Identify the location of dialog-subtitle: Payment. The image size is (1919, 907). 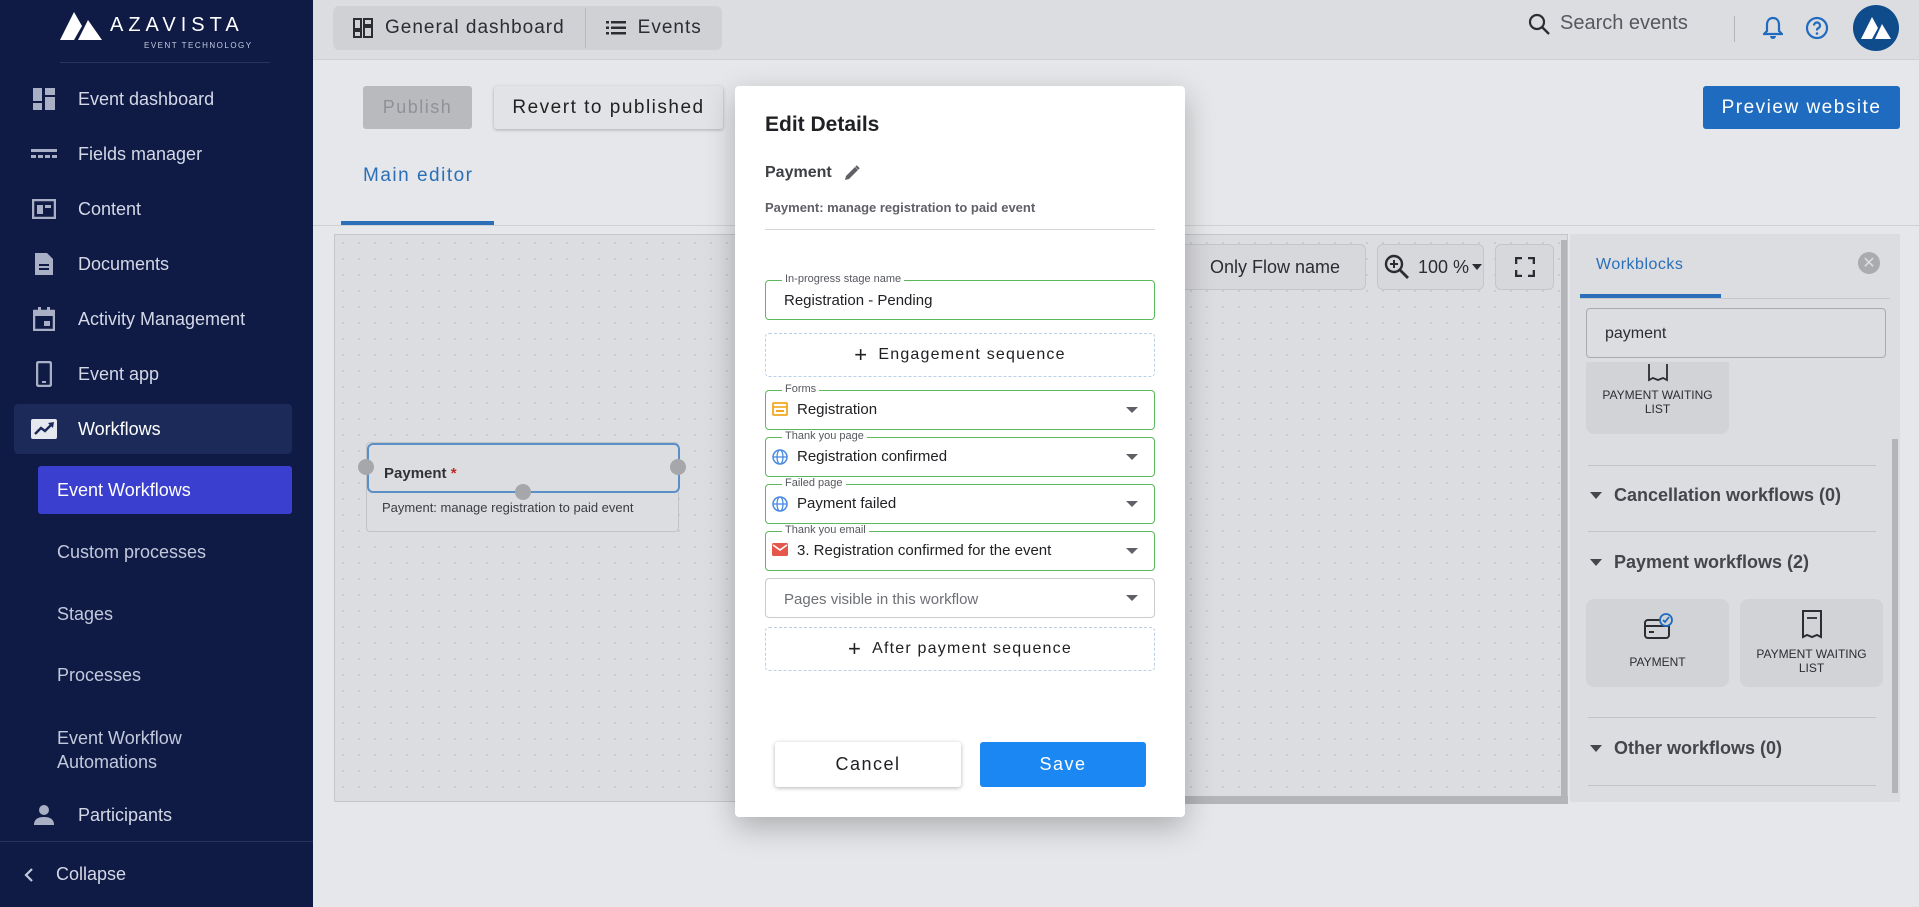
(812, 173).